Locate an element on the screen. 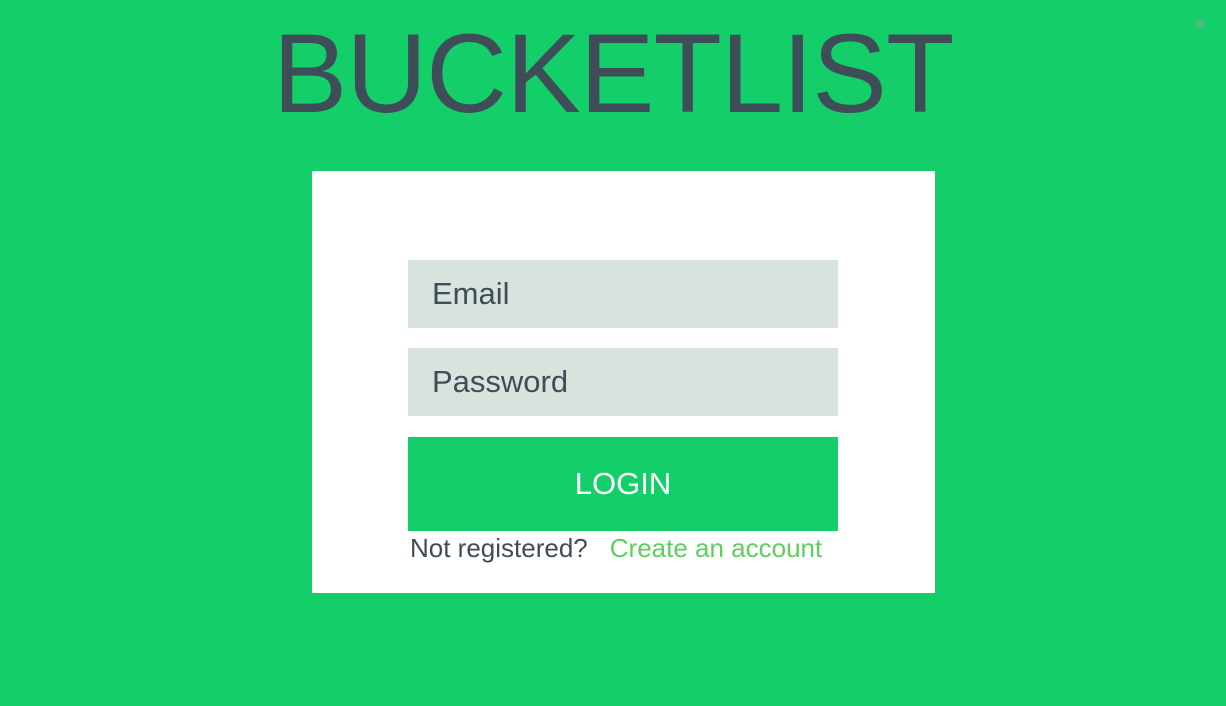  password-field is located at coordinates (623, 382).